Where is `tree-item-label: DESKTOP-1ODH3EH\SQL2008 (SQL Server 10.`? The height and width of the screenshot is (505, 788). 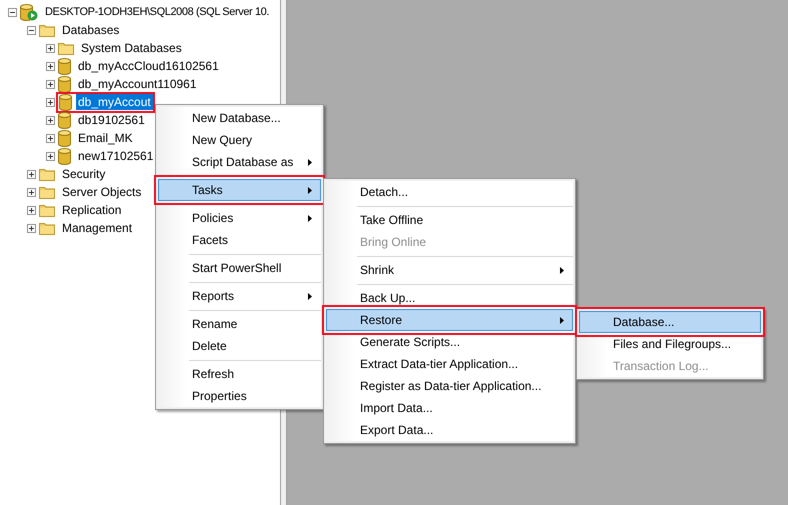 tree-item-label: DESKTOP-1ODH3EH\SQL2008 (SQL Server 10. is located at coordinates (157, 12).